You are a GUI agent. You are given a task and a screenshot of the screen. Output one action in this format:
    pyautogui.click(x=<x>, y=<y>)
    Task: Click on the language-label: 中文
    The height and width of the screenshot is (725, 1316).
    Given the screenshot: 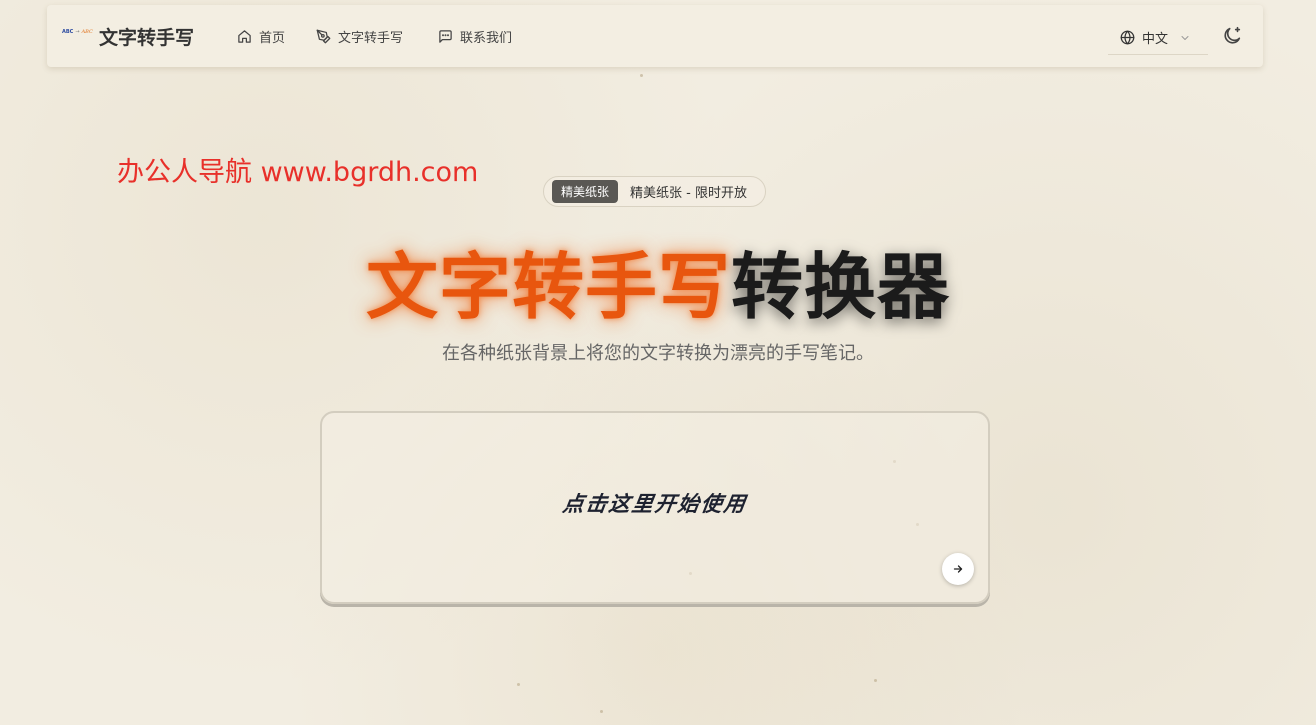 What is the action you would take?
    pyautogui.click(x=1155, y=39)
    